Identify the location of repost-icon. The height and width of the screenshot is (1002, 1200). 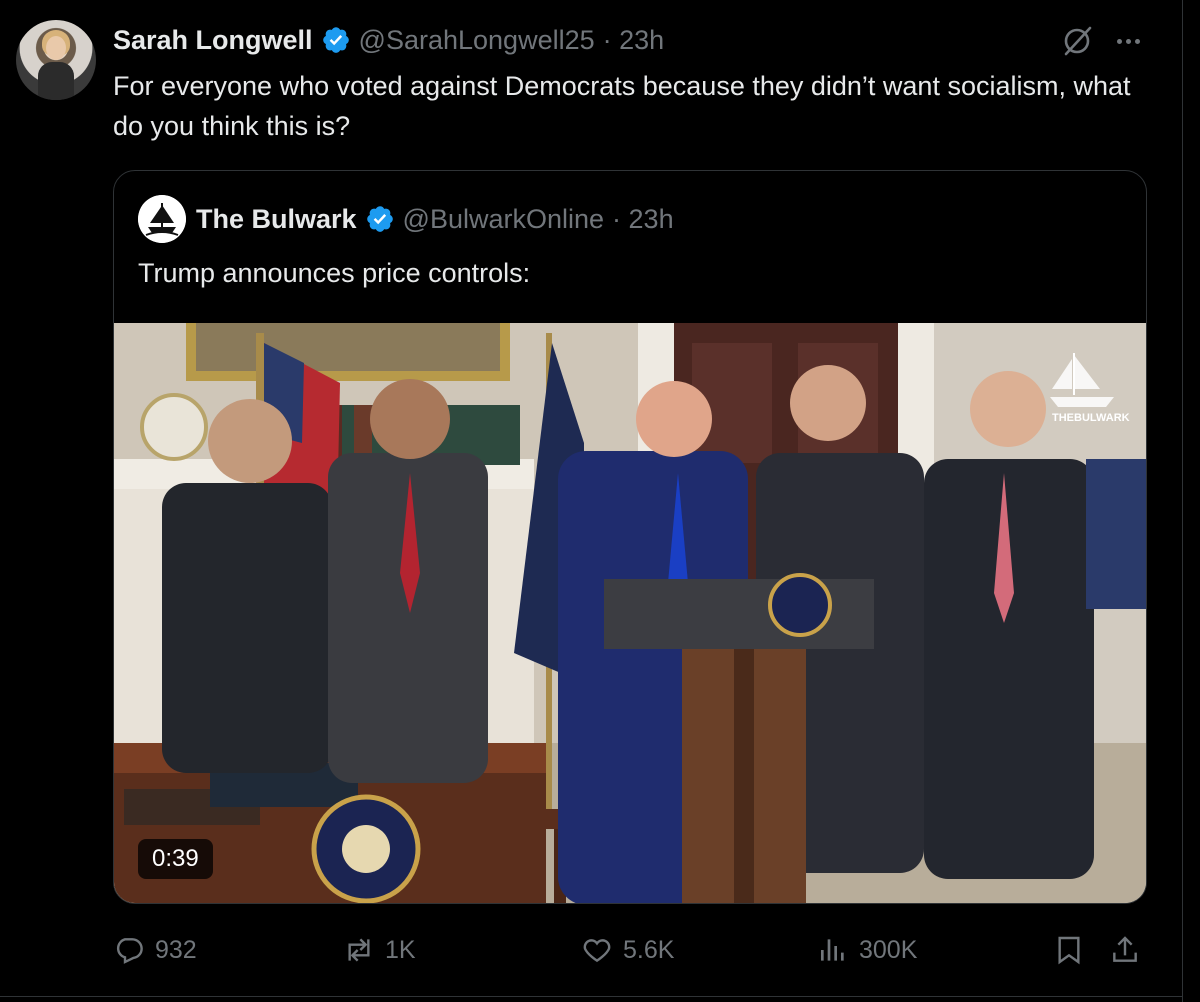
(359, 950).